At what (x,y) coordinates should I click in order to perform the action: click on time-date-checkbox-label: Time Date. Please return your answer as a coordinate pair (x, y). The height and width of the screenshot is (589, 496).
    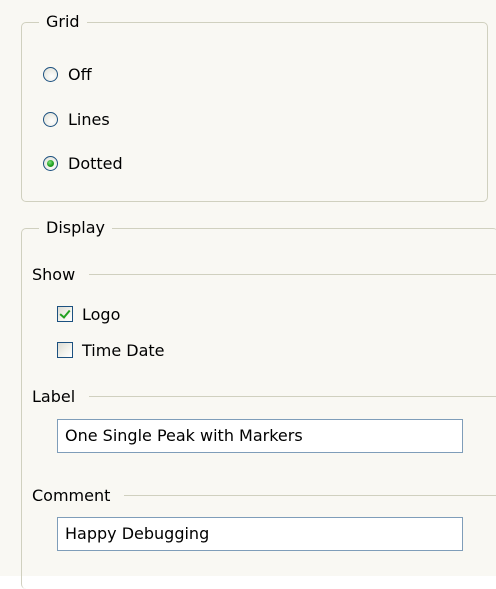
    Looking at the image, I should click on (123, 350).